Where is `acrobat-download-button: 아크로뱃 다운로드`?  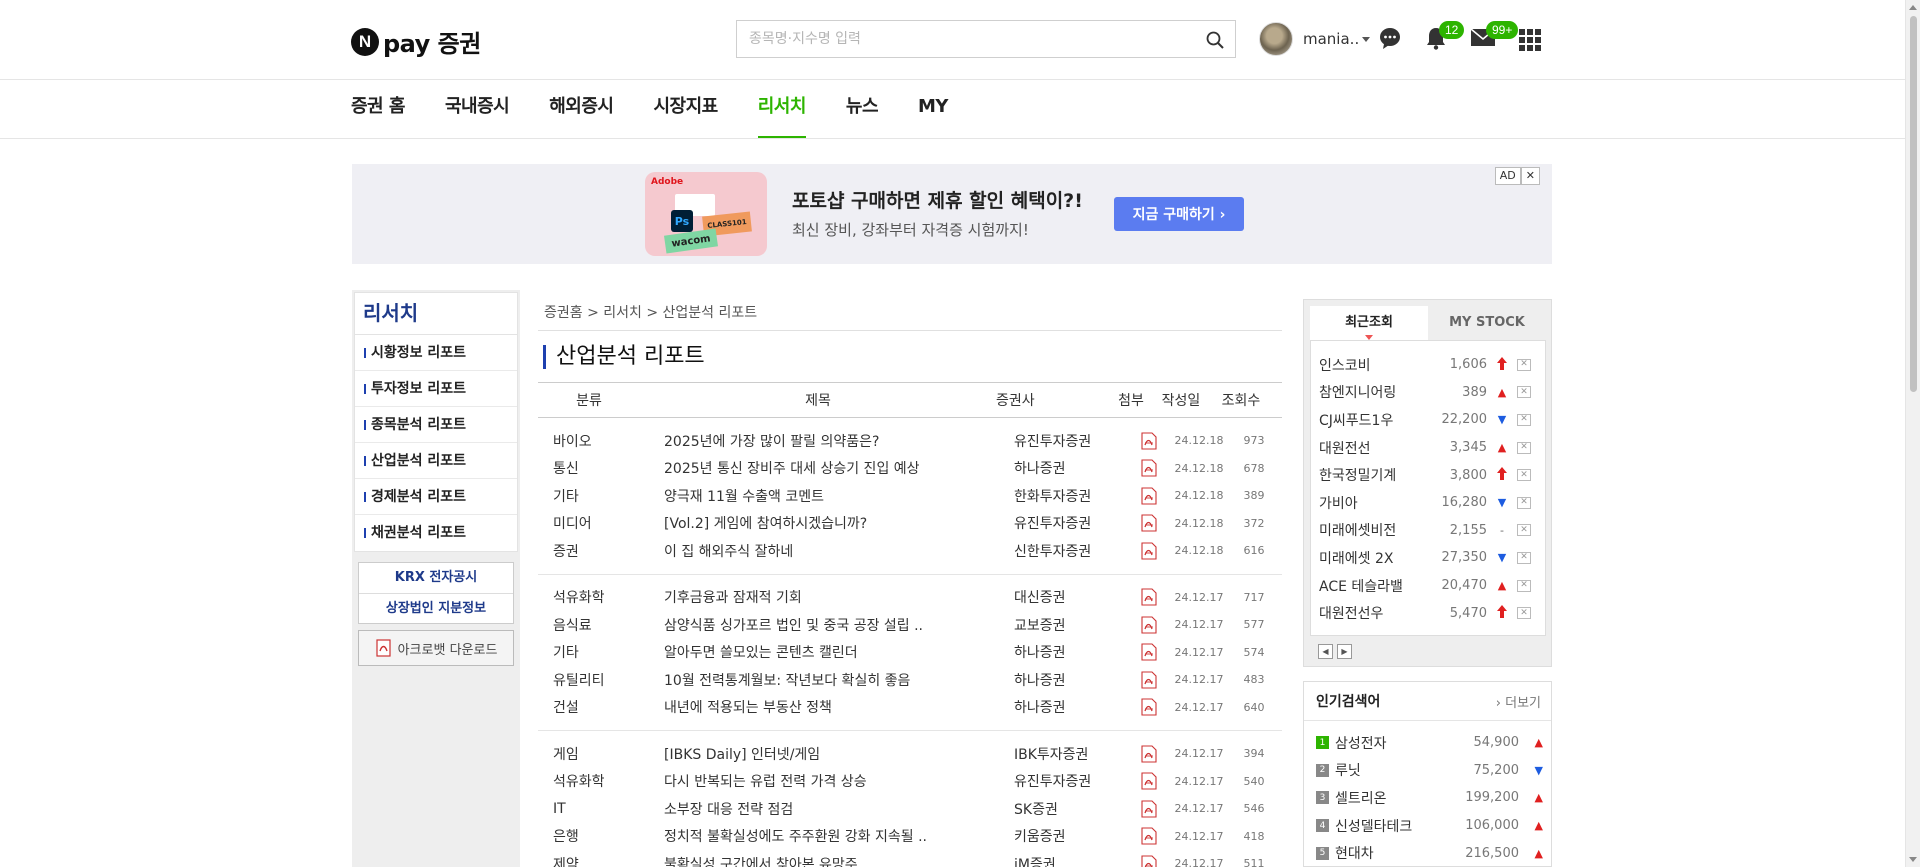 acrobat-download-button: 아크로뱃 다운로드 is located at coordinates (436, 648).